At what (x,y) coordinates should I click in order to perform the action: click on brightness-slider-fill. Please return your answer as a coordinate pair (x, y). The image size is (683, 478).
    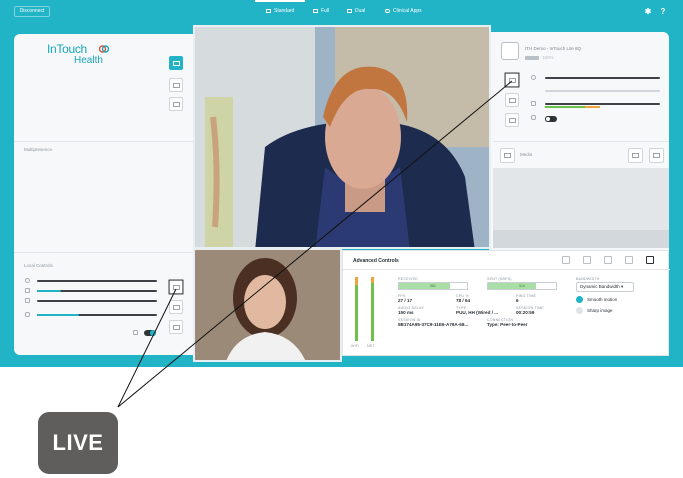
    Looking at the image, I should click on (49, 291).